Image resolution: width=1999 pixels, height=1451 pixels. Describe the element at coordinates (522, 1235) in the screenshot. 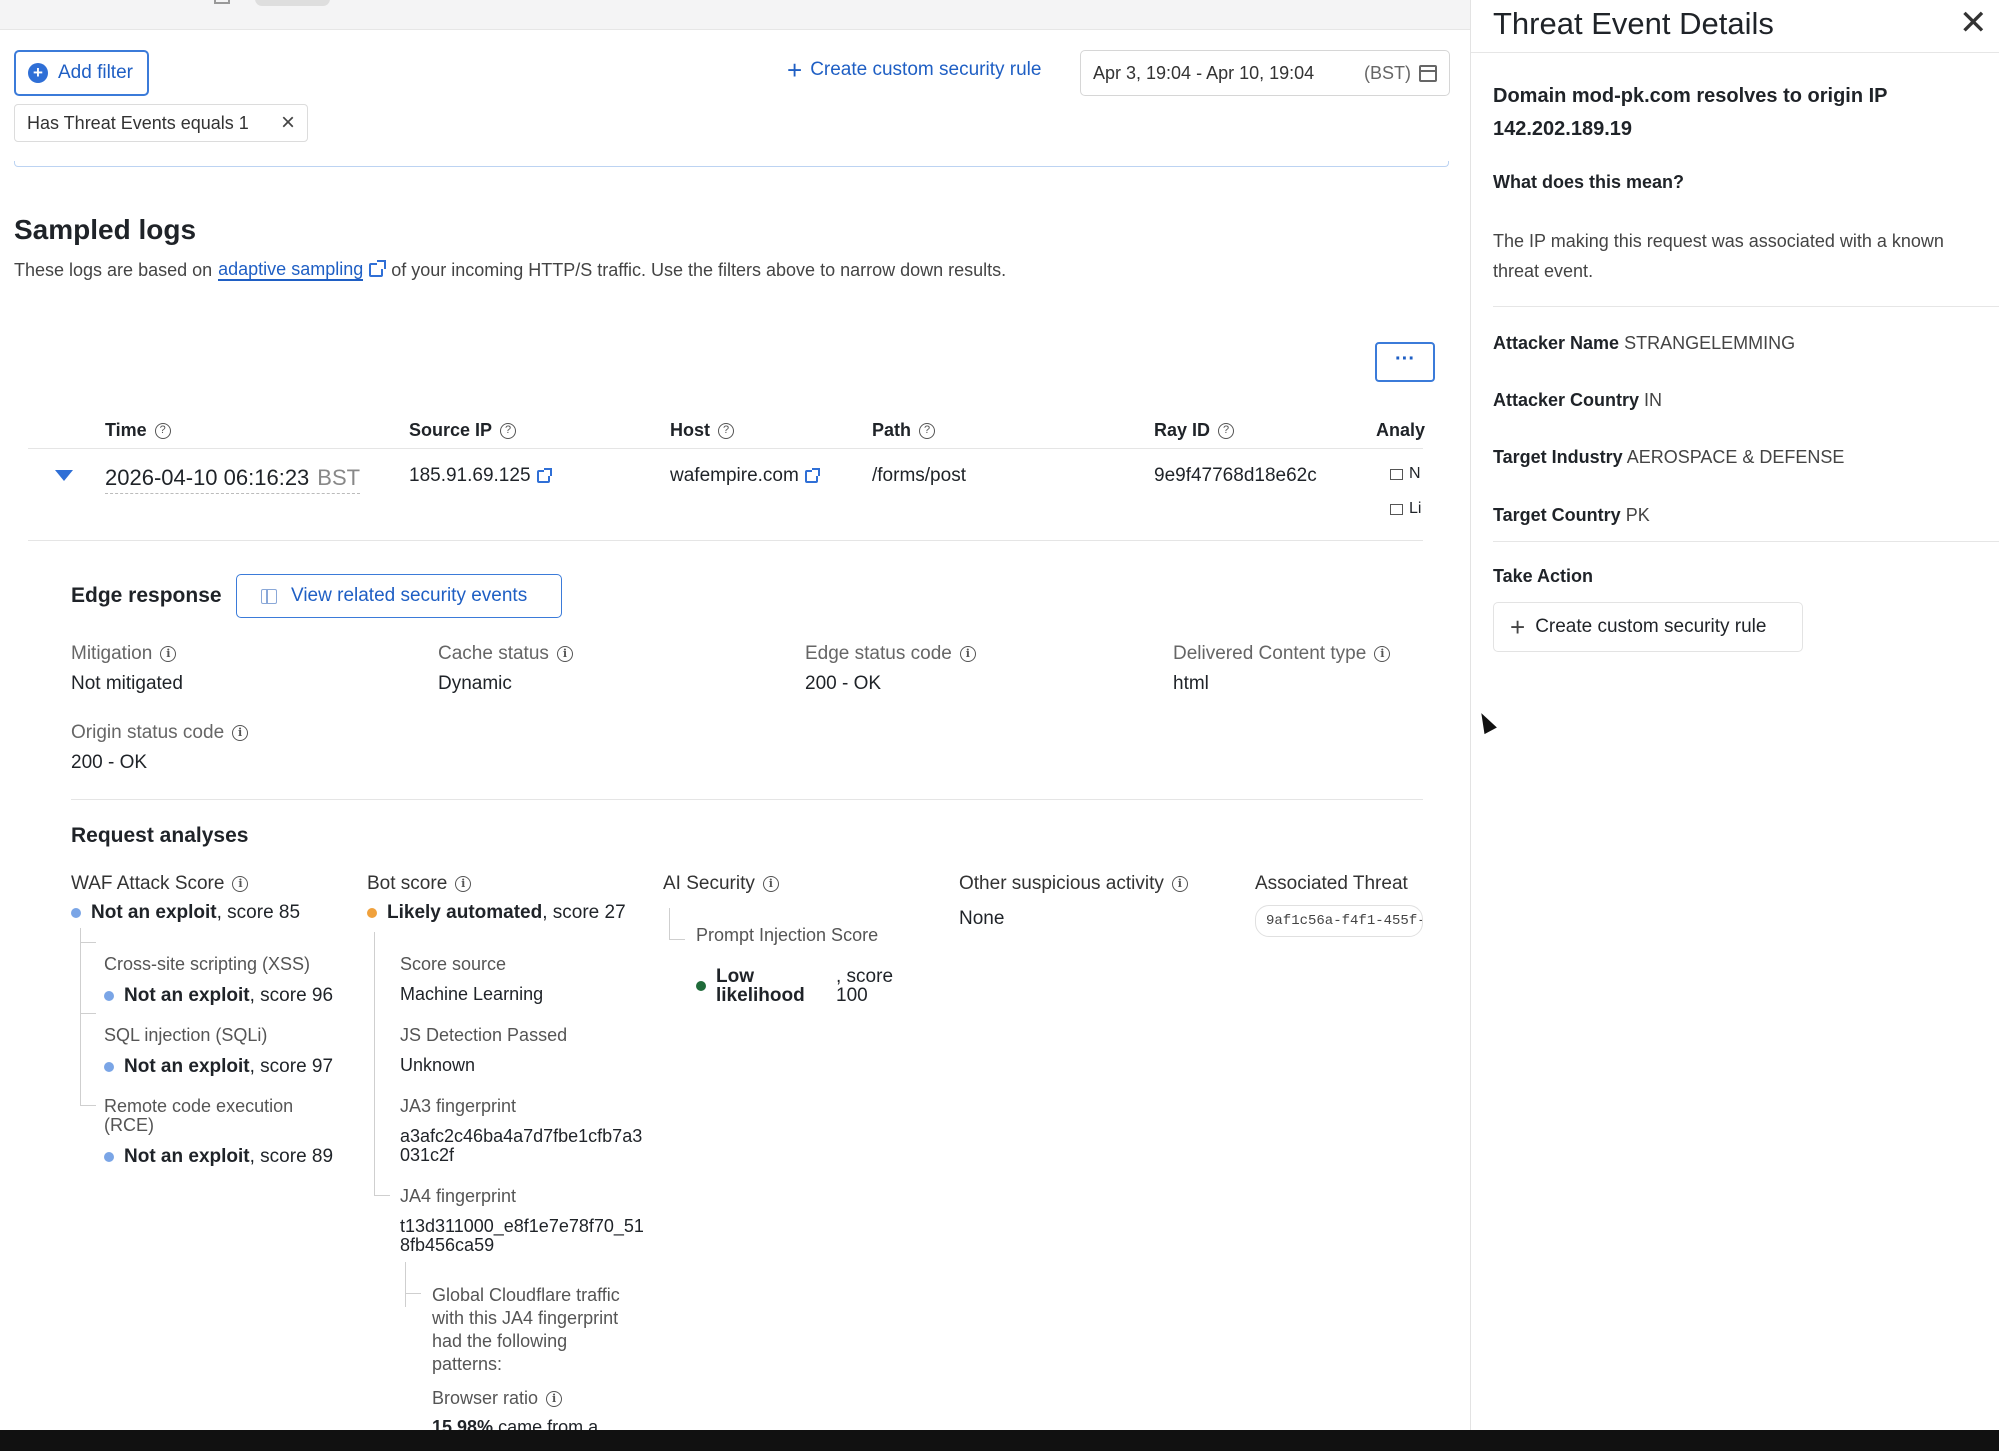

I see `ja4-value: t13d311000_e8f1e7e78f70_518fb456ca59` at that location.